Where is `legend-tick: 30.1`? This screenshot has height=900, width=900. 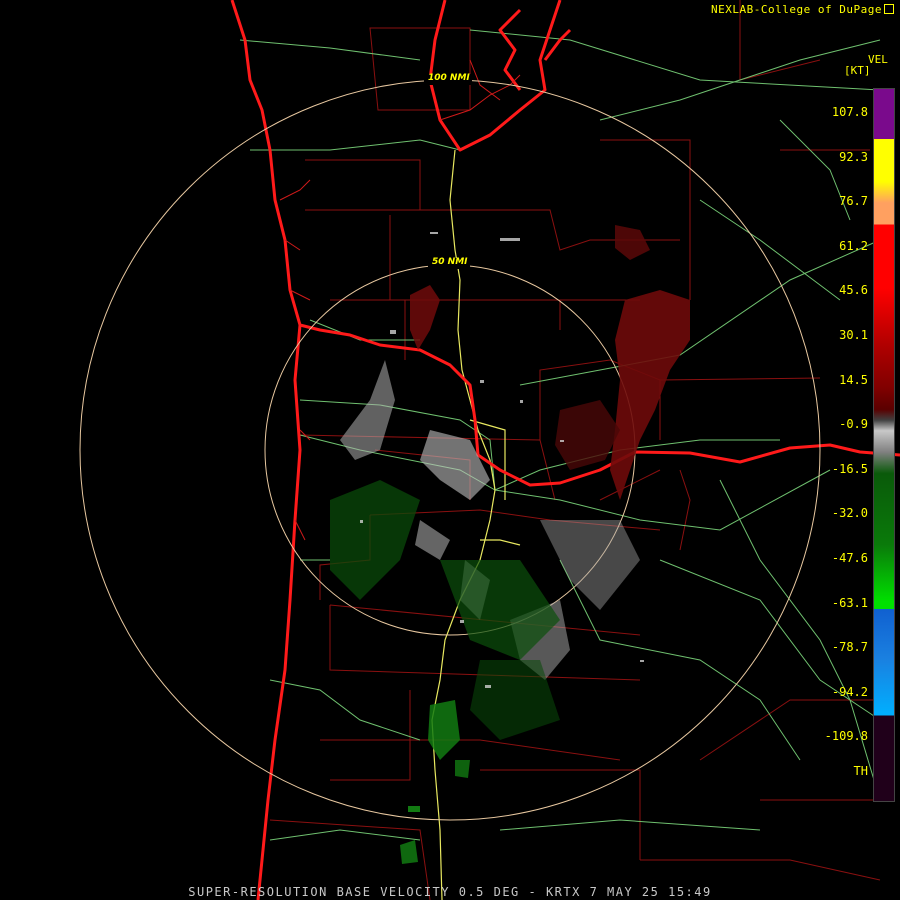
legend-tick: 30.1 is located at coordinates (853, 335).